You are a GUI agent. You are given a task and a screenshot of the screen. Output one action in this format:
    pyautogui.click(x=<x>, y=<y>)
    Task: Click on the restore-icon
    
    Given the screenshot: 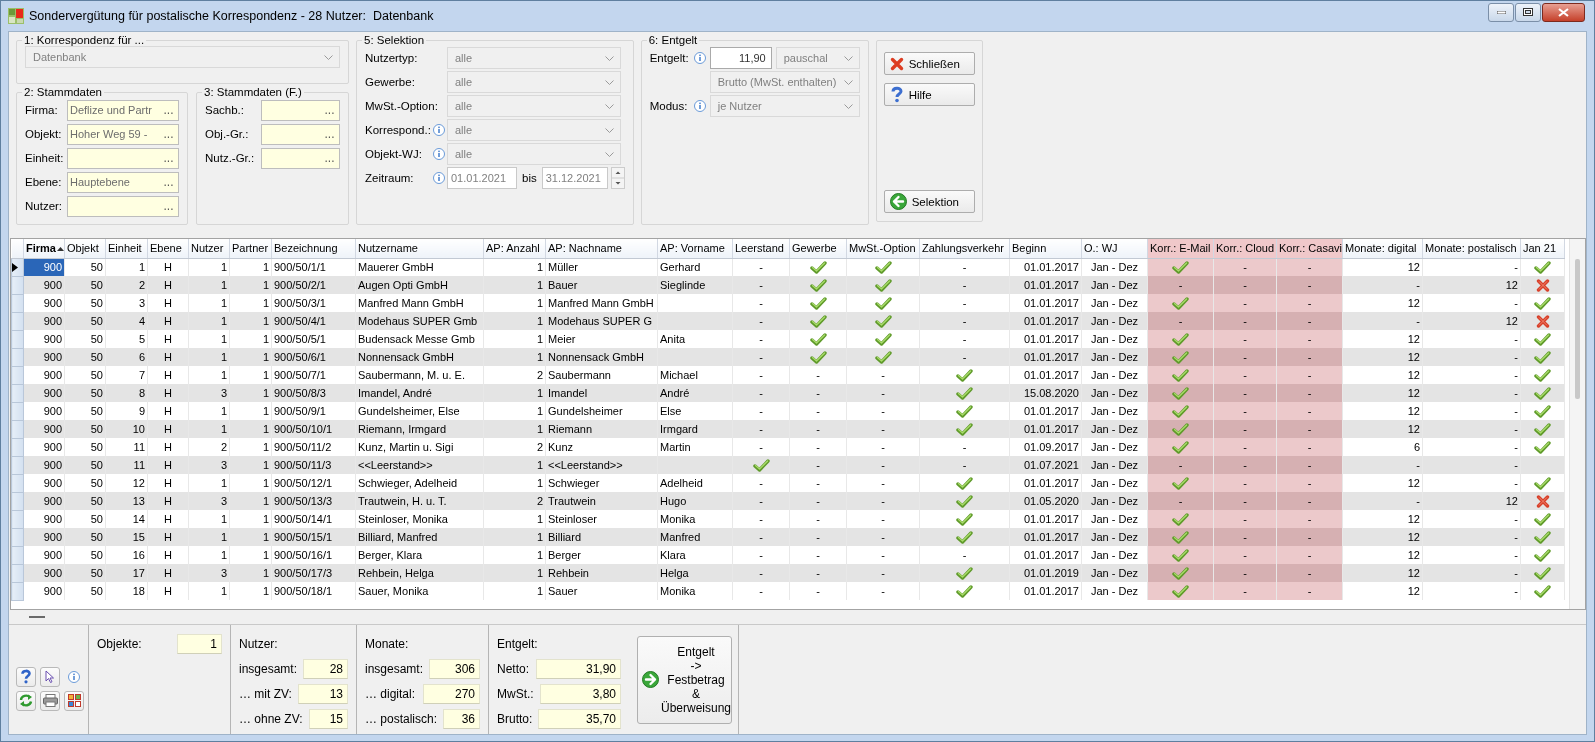 What is the action you would take?
    pyautogui.click(x=1528, y=12)
    